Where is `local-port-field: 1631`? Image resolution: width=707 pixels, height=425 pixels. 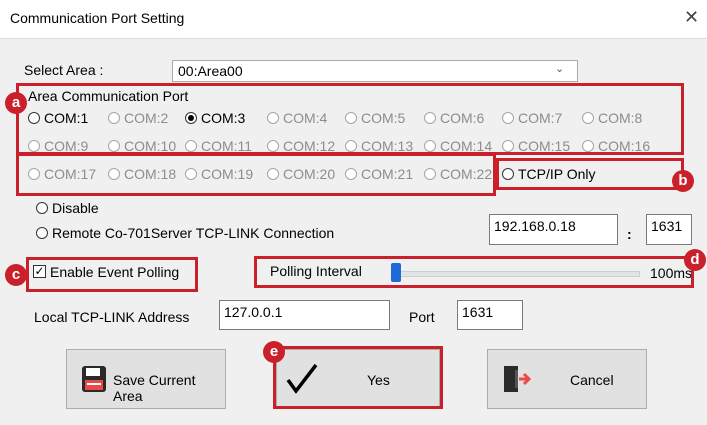 local-port-field: 1631 is located at coordinates (490, 315).